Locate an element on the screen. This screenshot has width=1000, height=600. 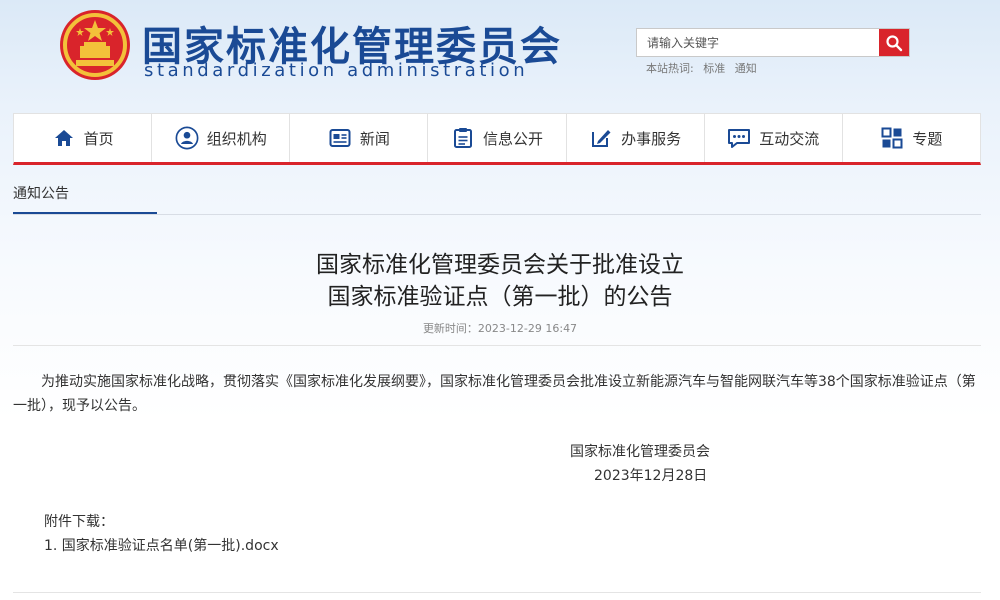
attachment-link: 1. 国家标准验证点名单(第一批).docx is located at coordinates (161, 545).